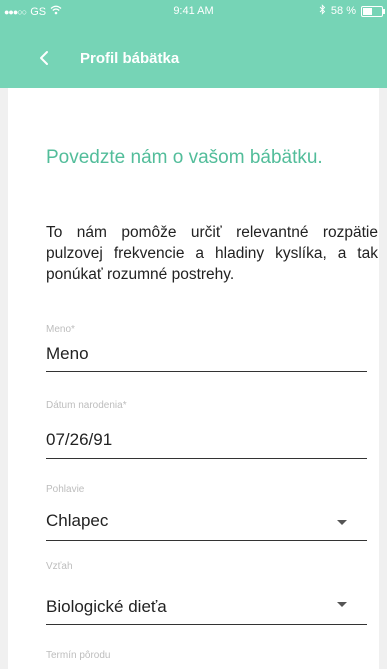  I want to click on birthdate-input: 07/26/91, so click(79, 440).